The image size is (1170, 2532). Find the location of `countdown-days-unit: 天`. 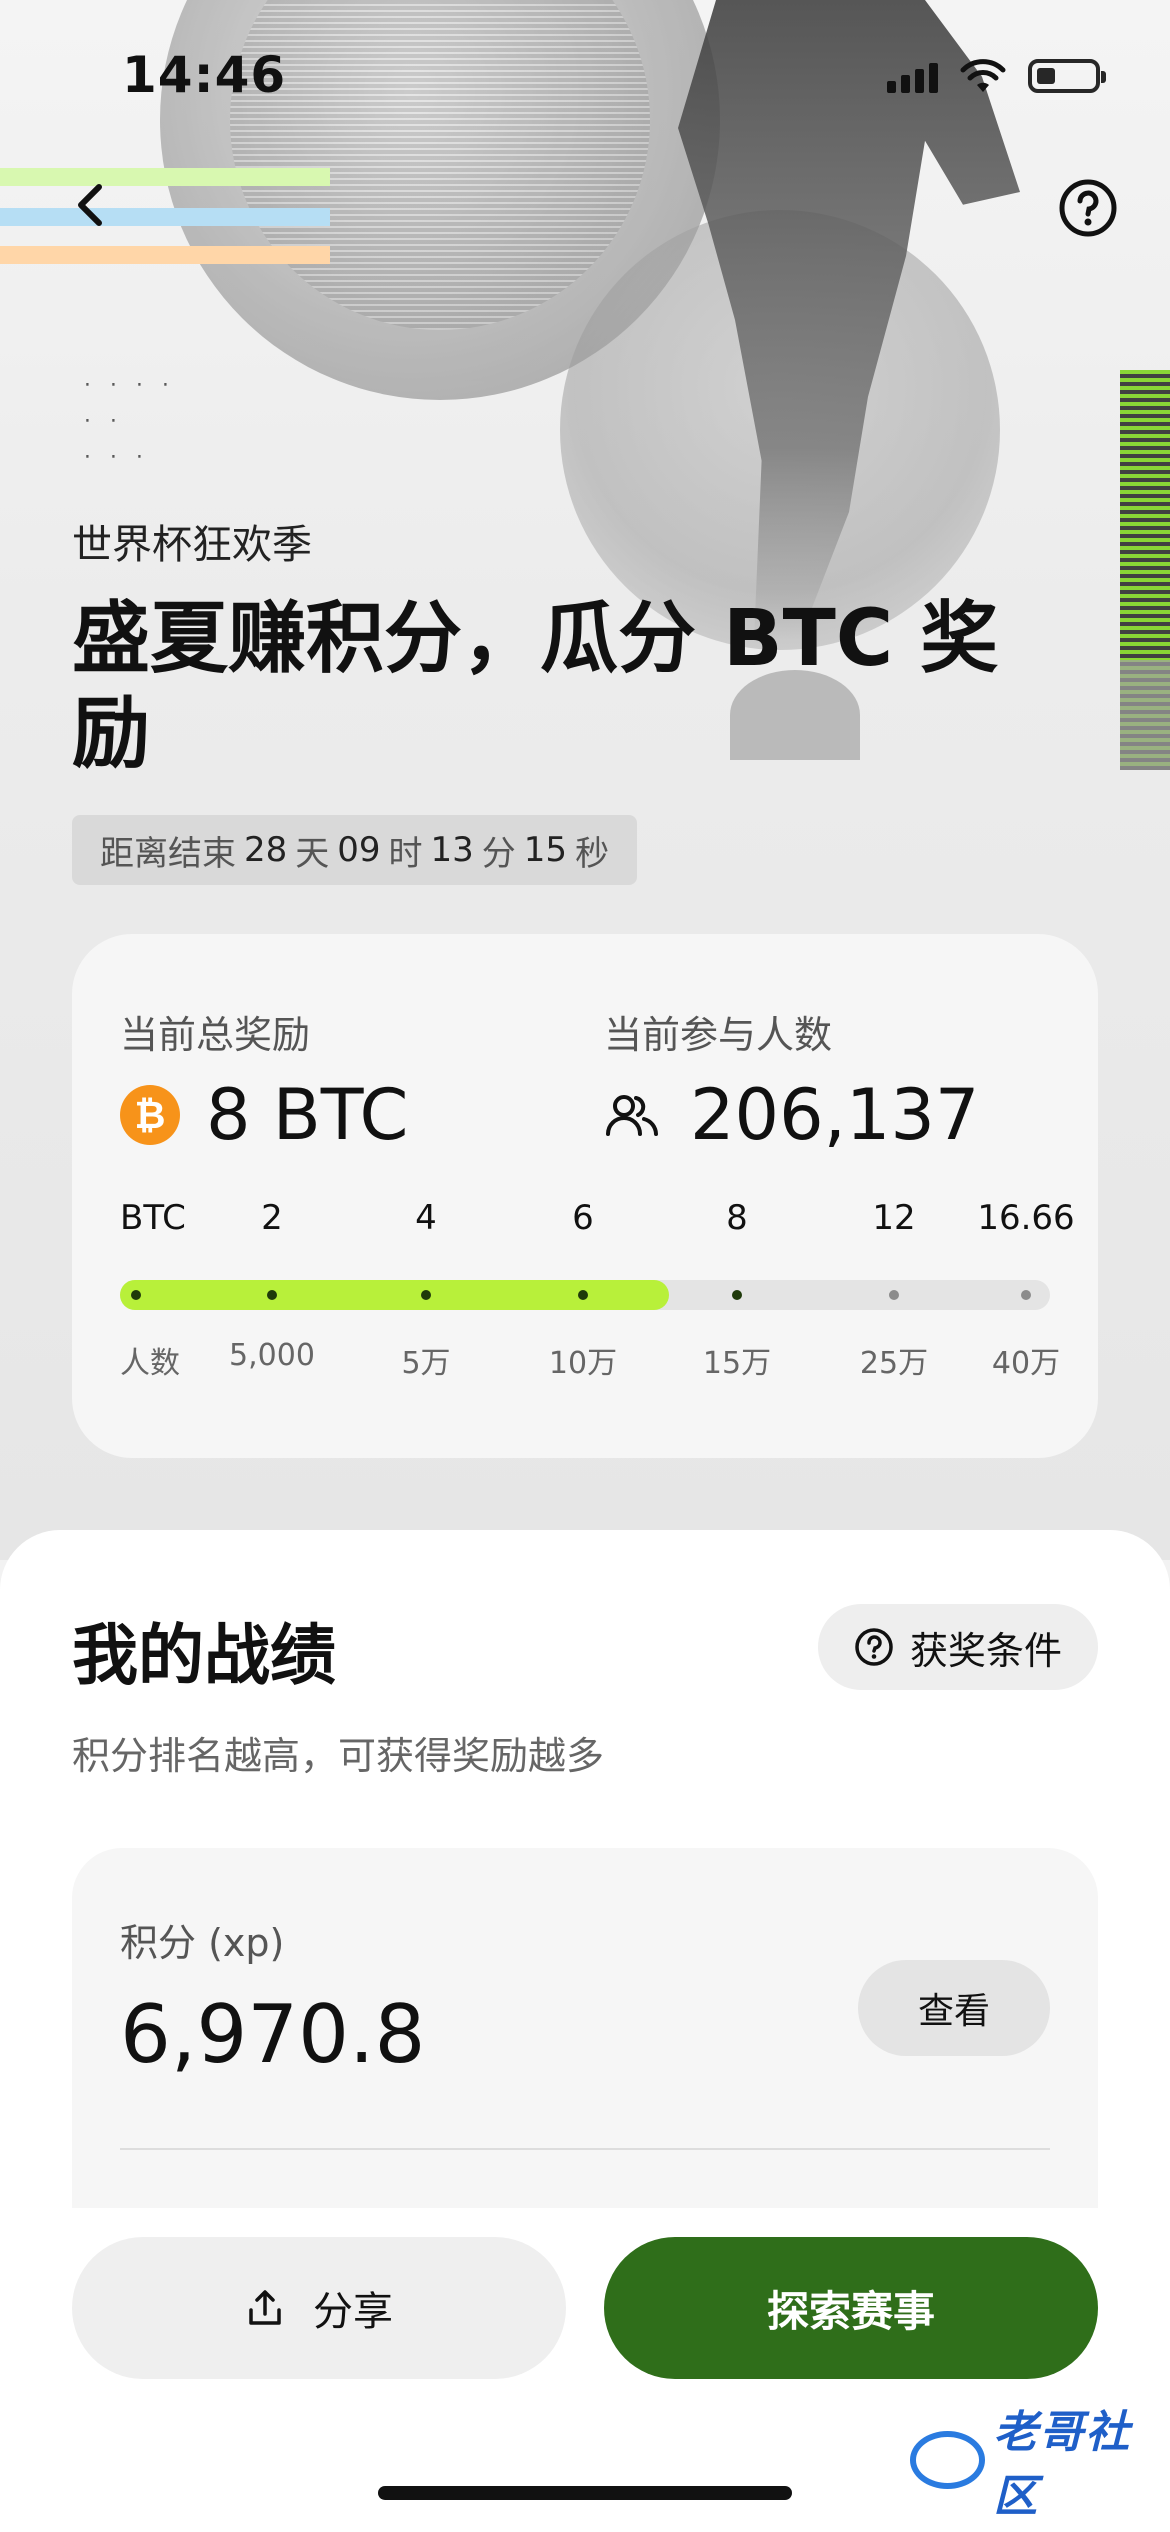

countdown-days-unit: 天 is located at coordinates (312, 853).